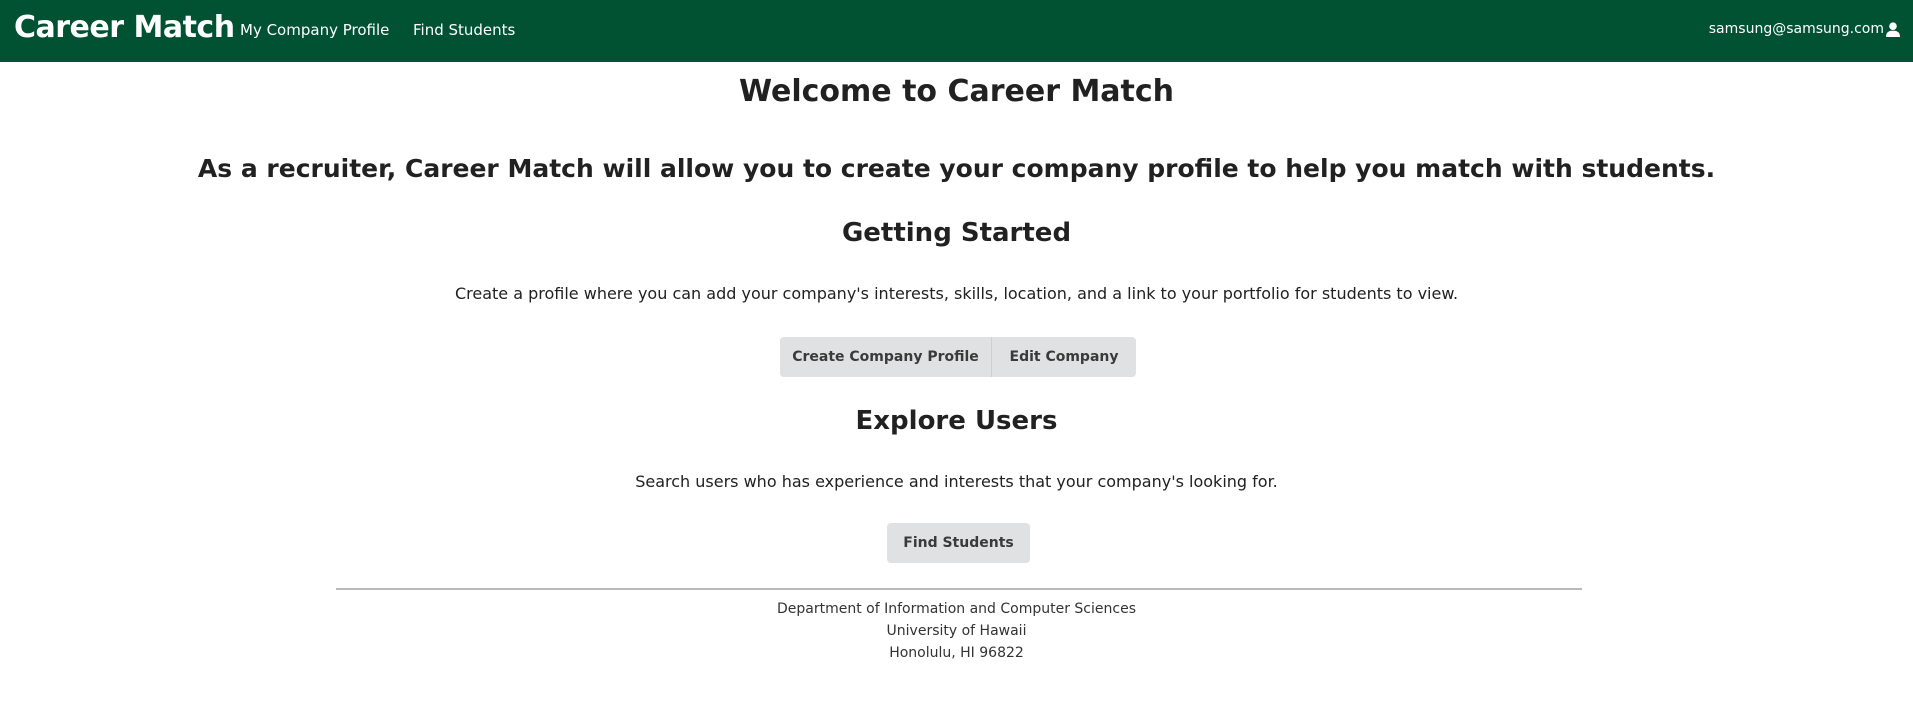 This screenshot has height=713, width=1913. What do you see at coordinates (1796, 29) in the screenshot?
I see `user-email: samsung@samsung.com` at bounding box center [1796, 29].